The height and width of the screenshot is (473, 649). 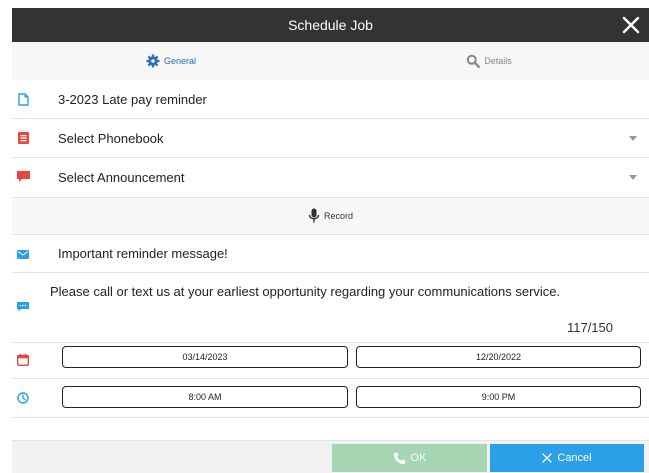 What do you see at coordinates (418, 458) in the screenshot?
I see `ok-label: OK` at bounding box center [418, 458].